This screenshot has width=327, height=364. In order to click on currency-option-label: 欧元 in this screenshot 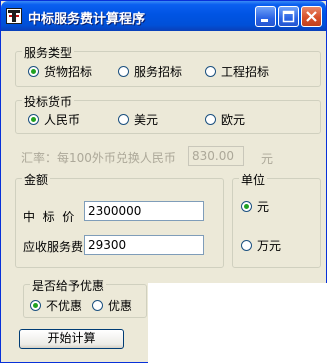, I will do `click(233, 120)`.